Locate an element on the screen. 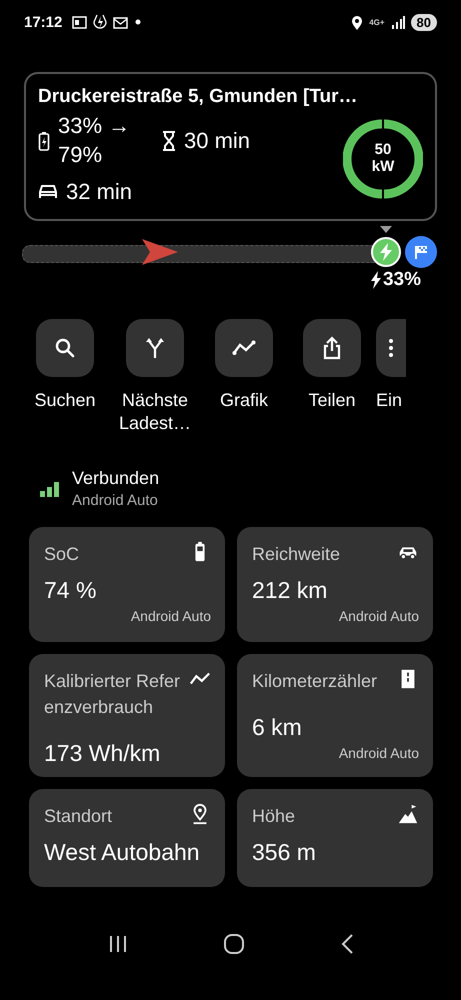 The height and width of the screenshot is (1000, 461). charge-time: 30 min is located at coordinates (217, 141).